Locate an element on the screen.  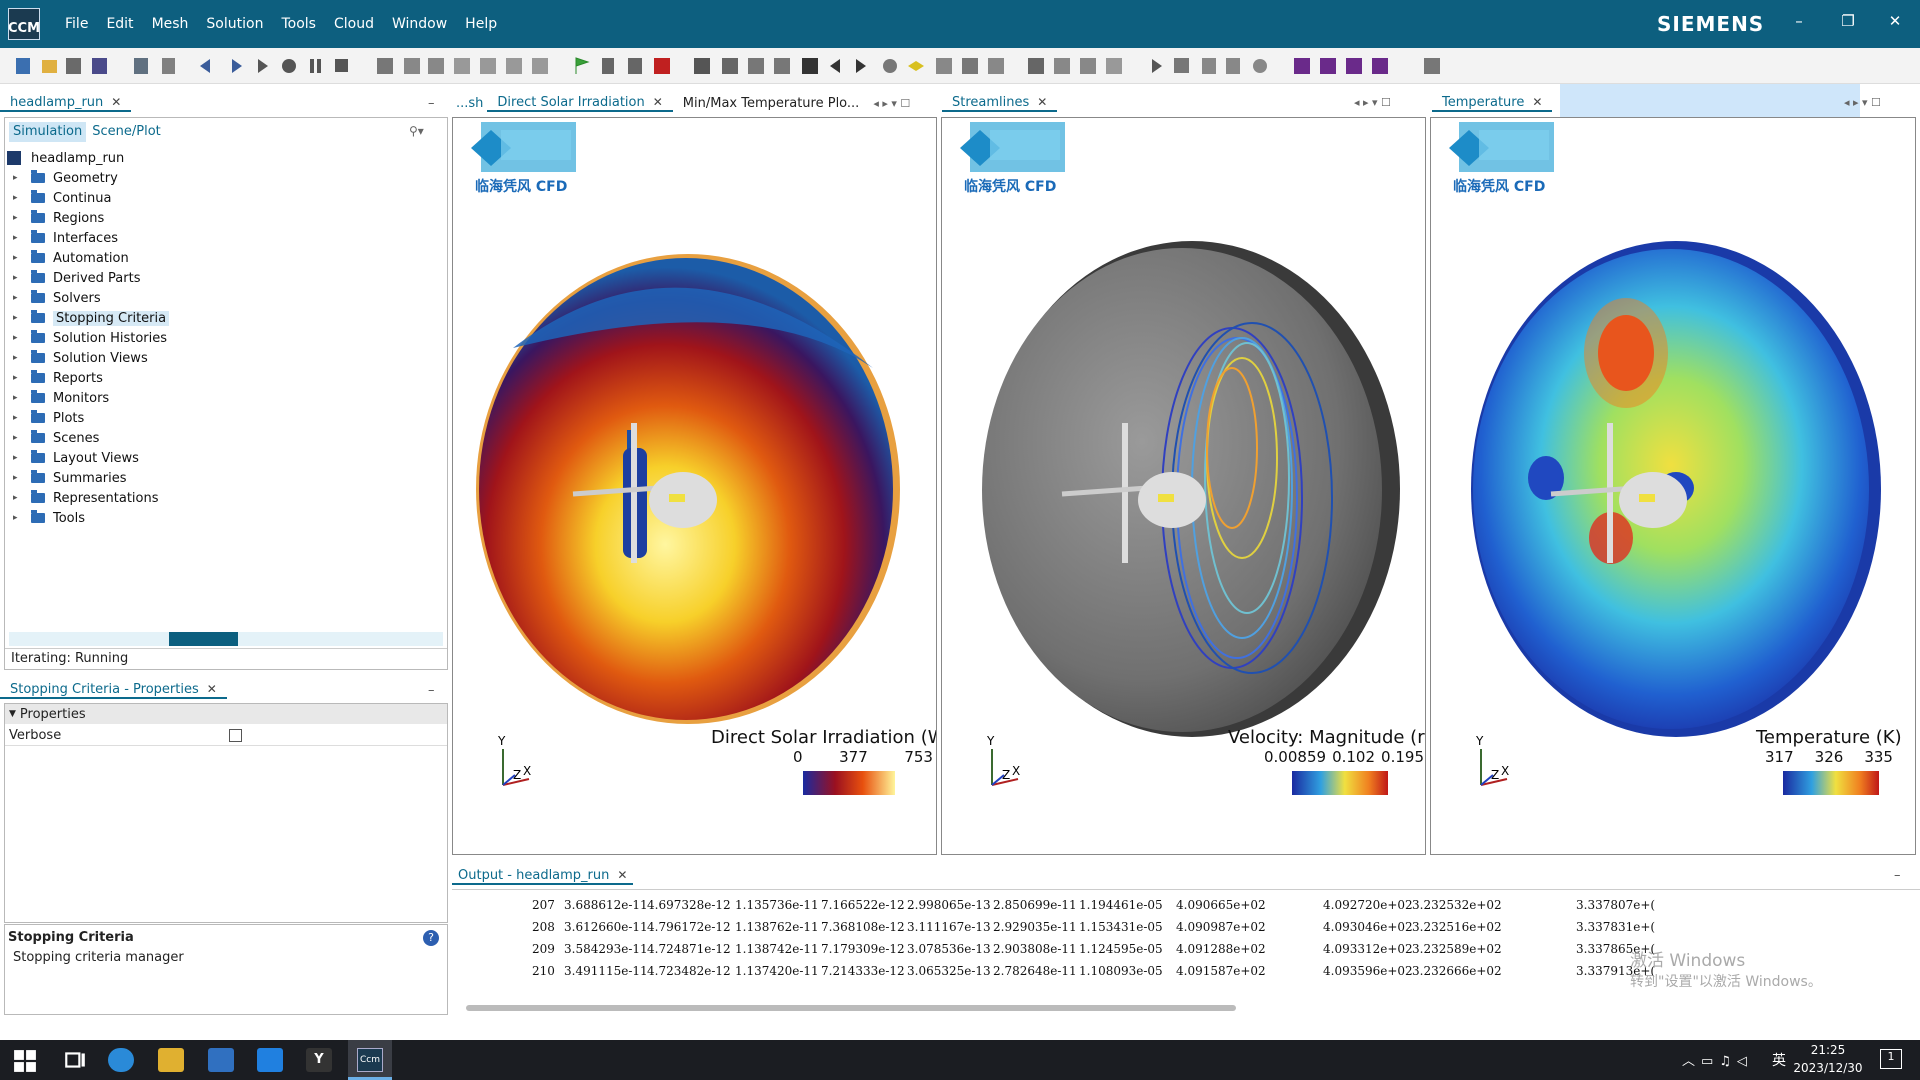
tree-item-label: Summaries is located at coordinates (90, 478).